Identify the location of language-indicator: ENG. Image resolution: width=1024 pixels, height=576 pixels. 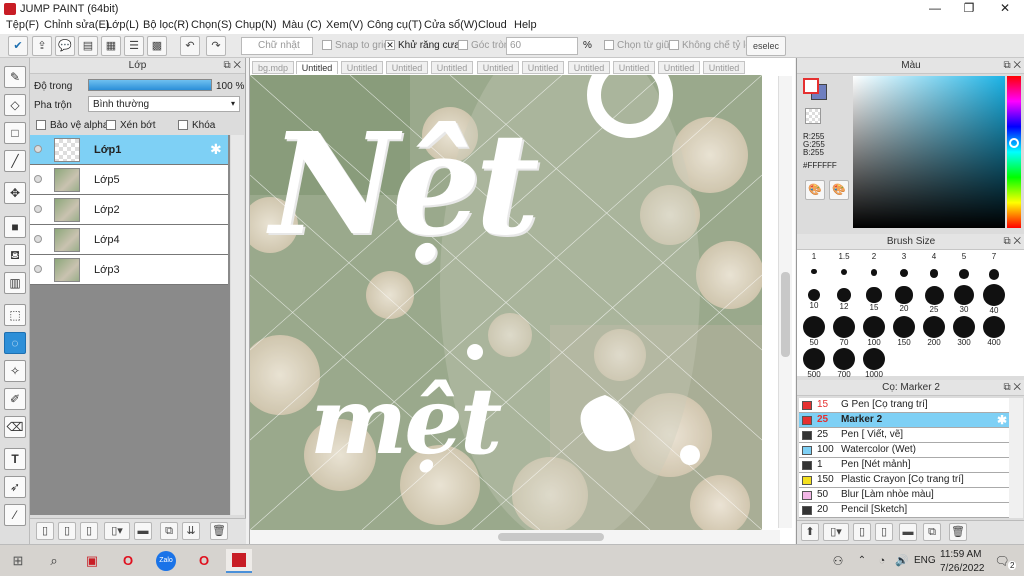
(925, 560).